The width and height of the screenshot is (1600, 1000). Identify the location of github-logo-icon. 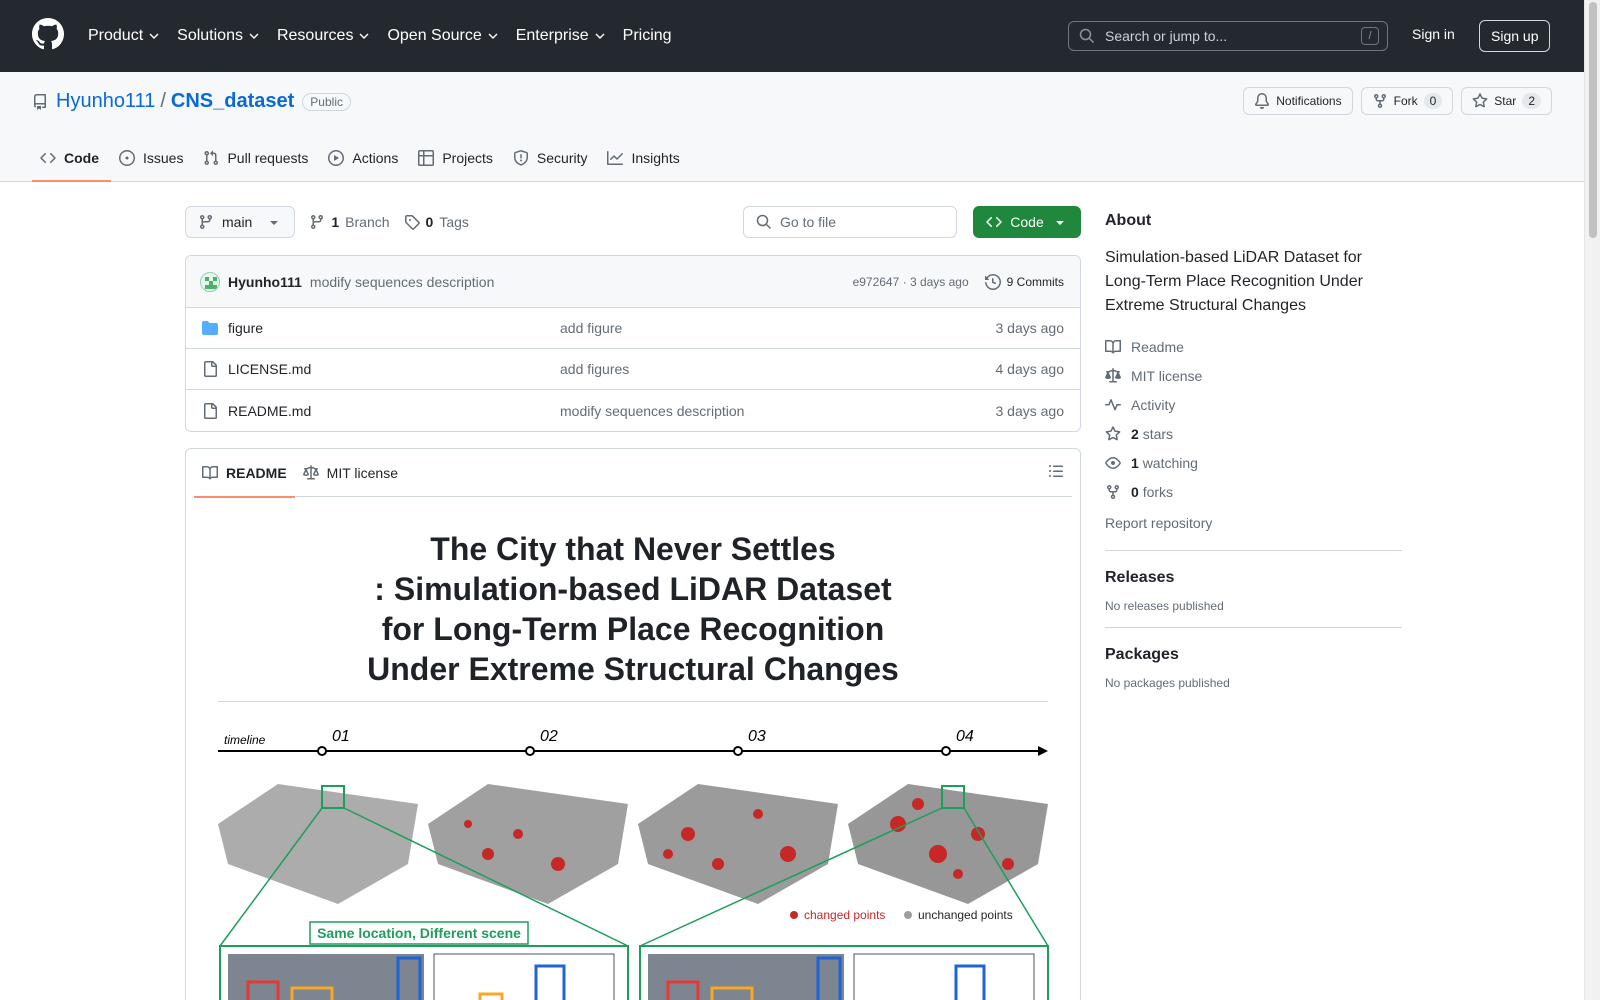
(48, 34).